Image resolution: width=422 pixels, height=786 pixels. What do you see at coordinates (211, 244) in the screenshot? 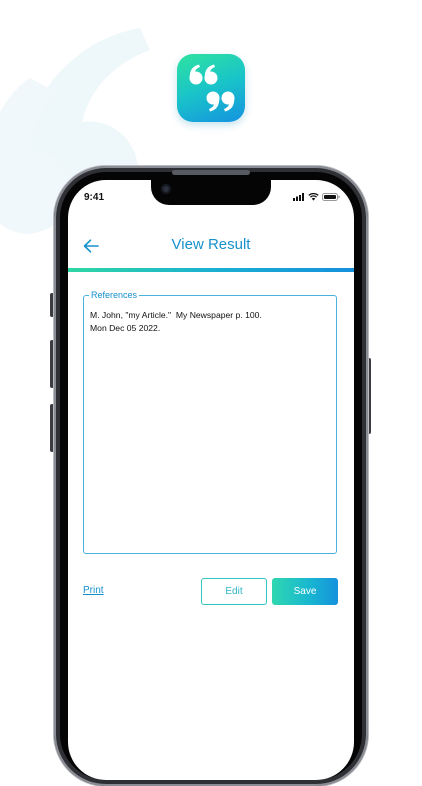
I see `page-title: View Result` at bounding box center [211, 244].